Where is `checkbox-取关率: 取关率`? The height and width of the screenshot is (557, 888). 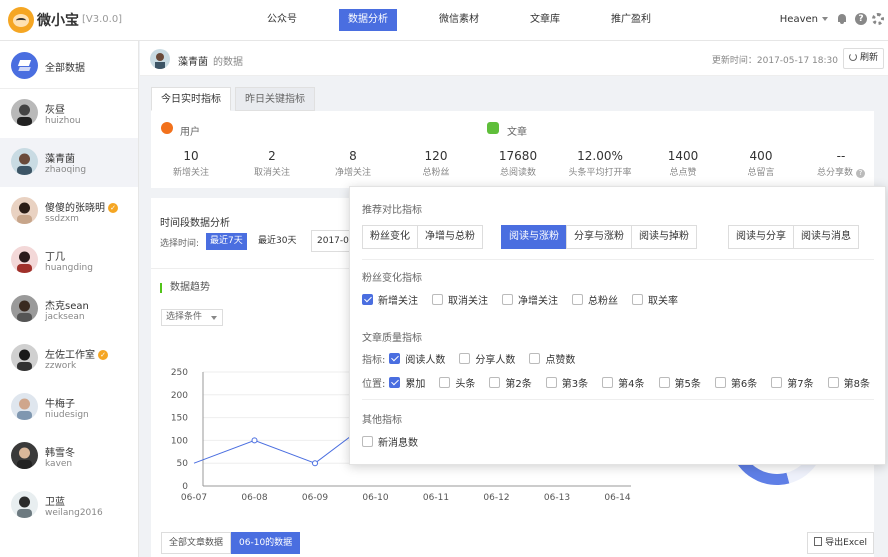 checkbox-取关率: 取关率 is located at coordinates (655, 299).